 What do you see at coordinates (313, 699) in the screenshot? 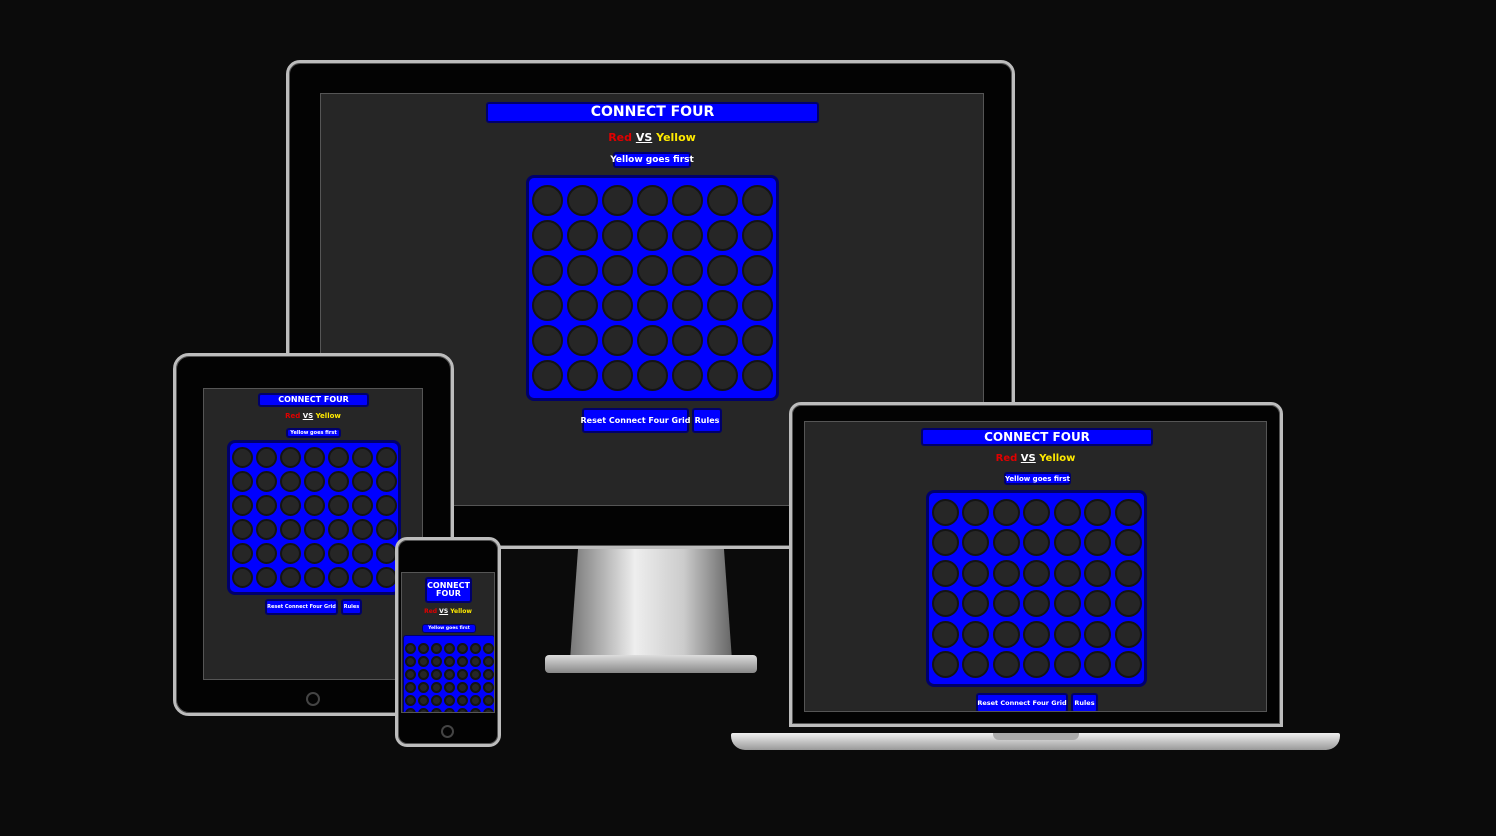
I see `tablet-home-button` at bounding box center [313, 699].